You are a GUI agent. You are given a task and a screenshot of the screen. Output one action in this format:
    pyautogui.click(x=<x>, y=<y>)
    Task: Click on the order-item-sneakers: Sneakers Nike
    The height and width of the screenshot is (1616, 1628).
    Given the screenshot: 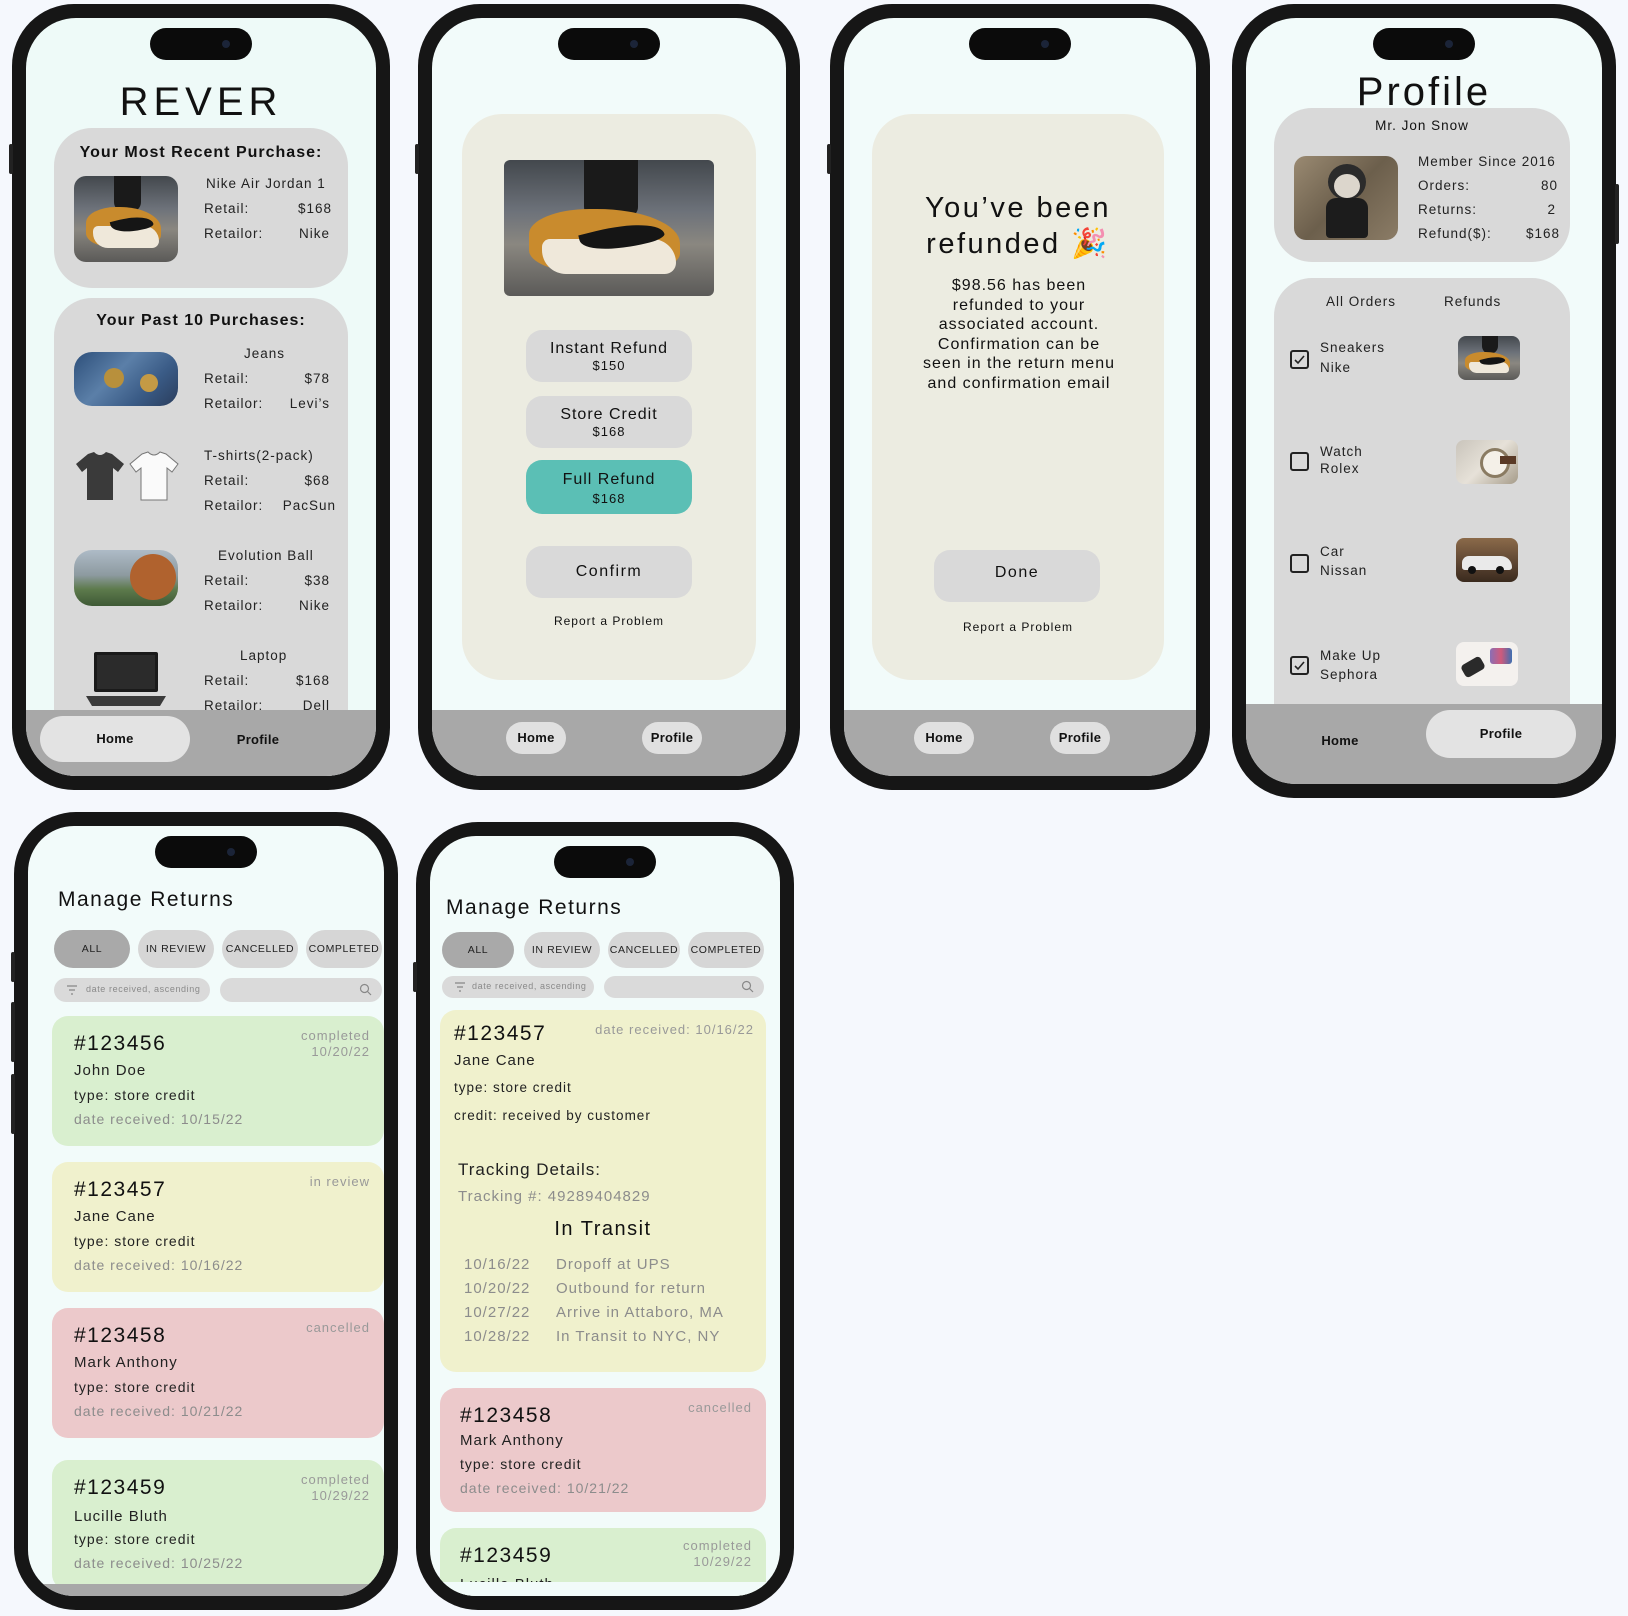 What is the action you would take?
    pyautogui.click(x=1422, y=366)
    